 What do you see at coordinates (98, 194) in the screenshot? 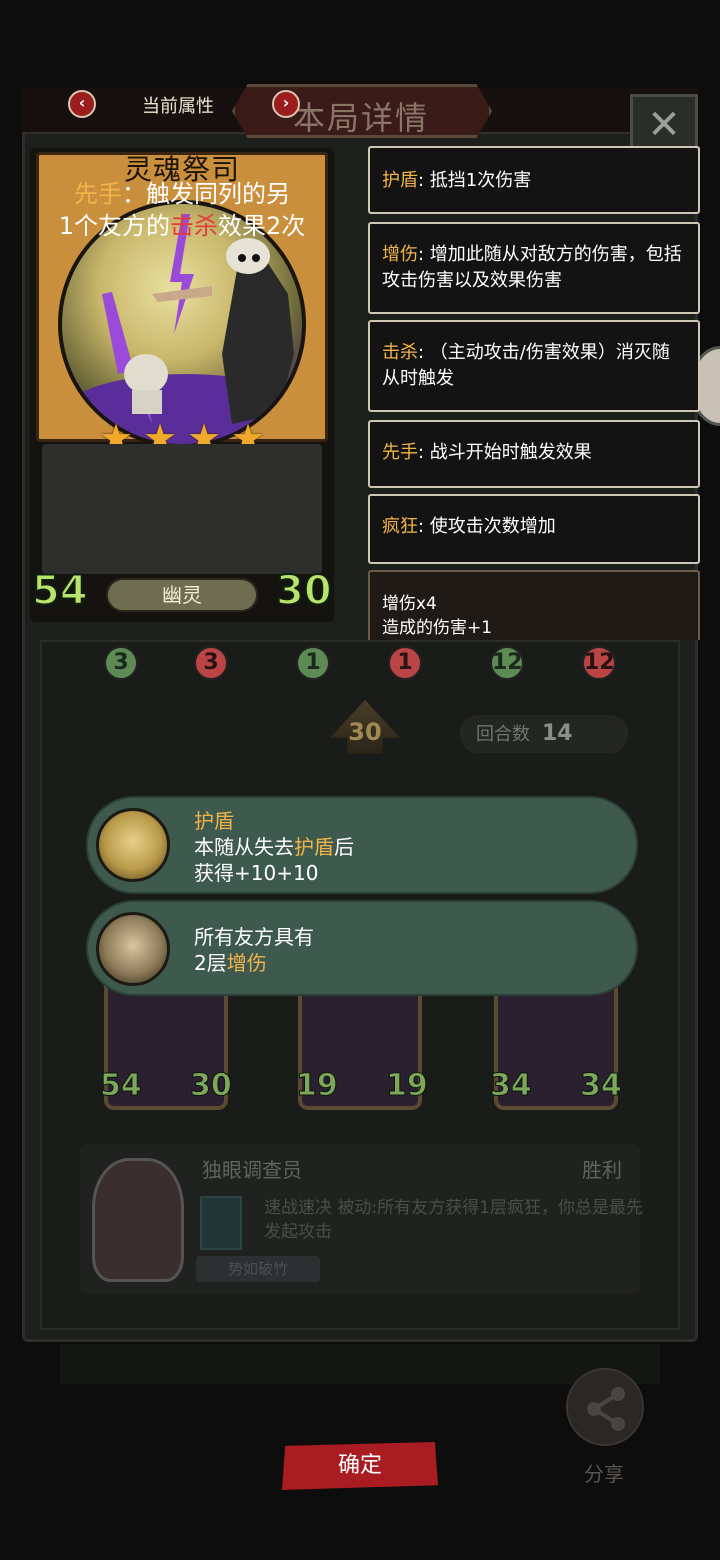
I see `desc-keyword: 先手` at bounding box center [98, 194].